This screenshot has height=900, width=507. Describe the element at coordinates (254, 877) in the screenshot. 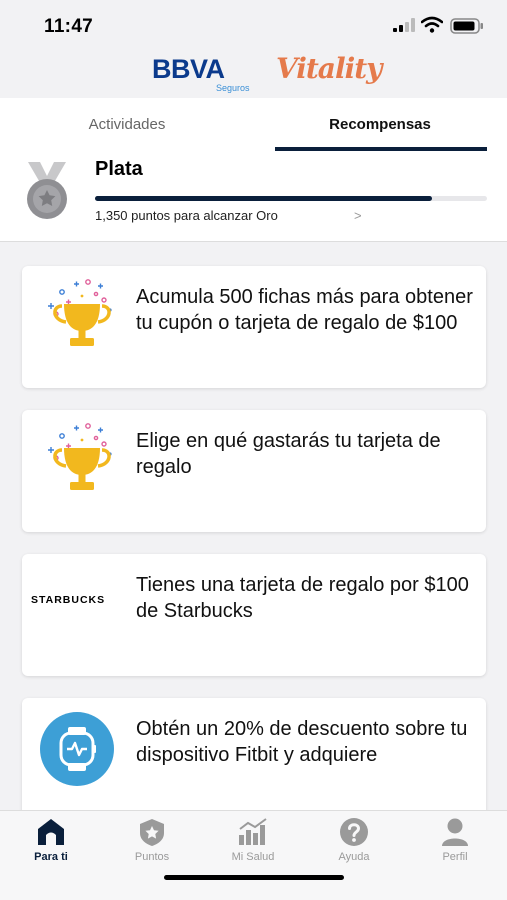

I see `home-indicator` at that location.